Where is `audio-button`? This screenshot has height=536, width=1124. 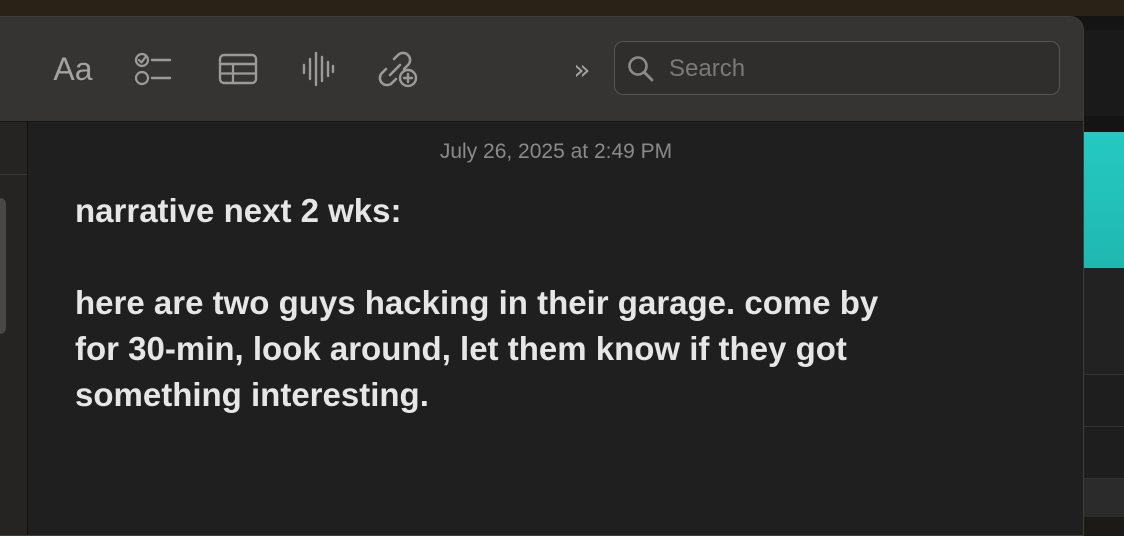
audio-button is located at coordinates (318, 69).